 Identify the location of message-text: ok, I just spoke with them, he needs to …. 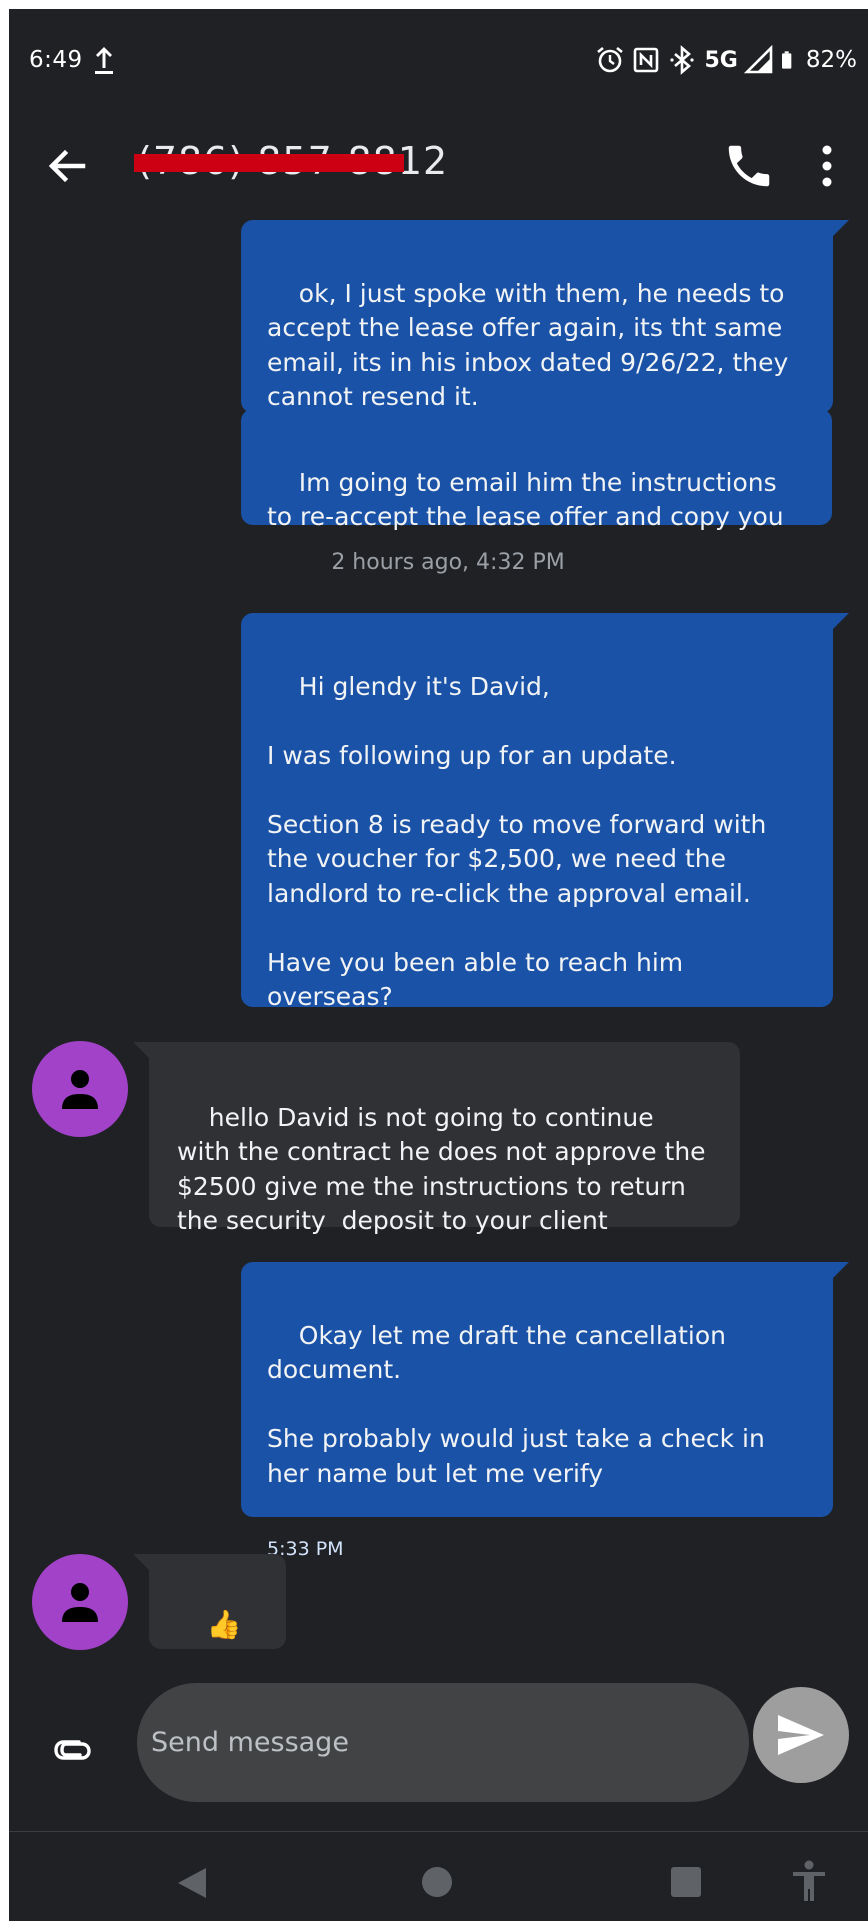
(532, 345).